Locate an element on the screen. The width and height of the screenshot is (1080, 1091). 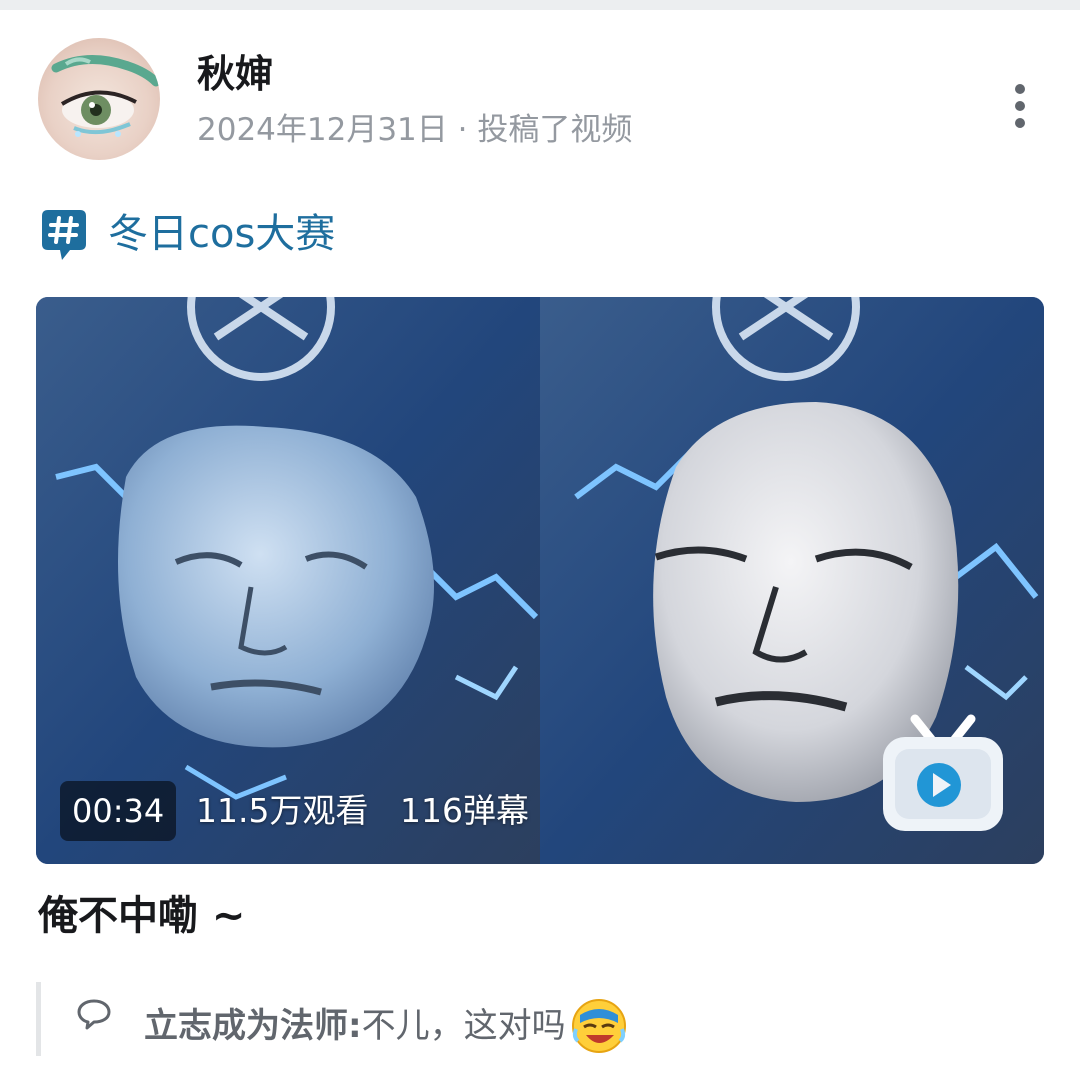
topic-tag: 冬日cos大赛 is located at coordinates (187, 234).